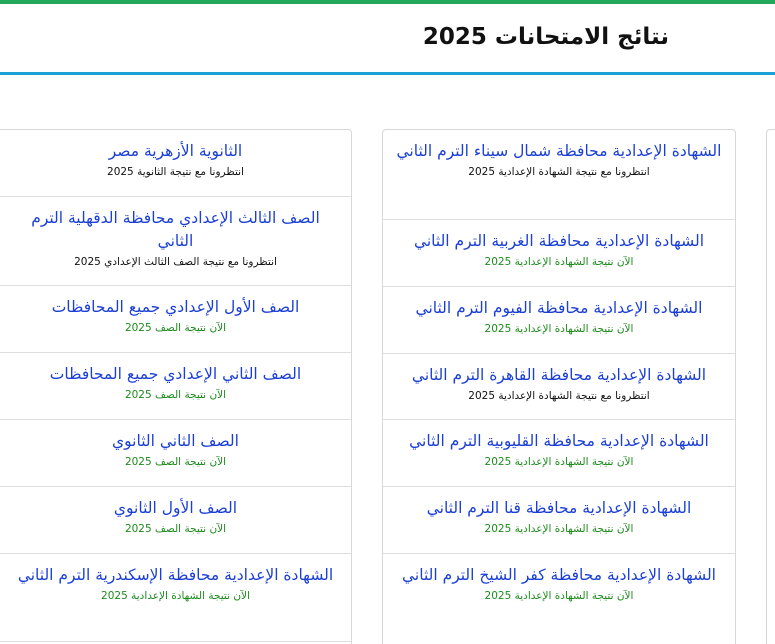 This screenshot has height=644, width=775. What do you see at coordinates (770, 386) in the screenshot?
I see `results-column-right` at bounding box center [770, 386].